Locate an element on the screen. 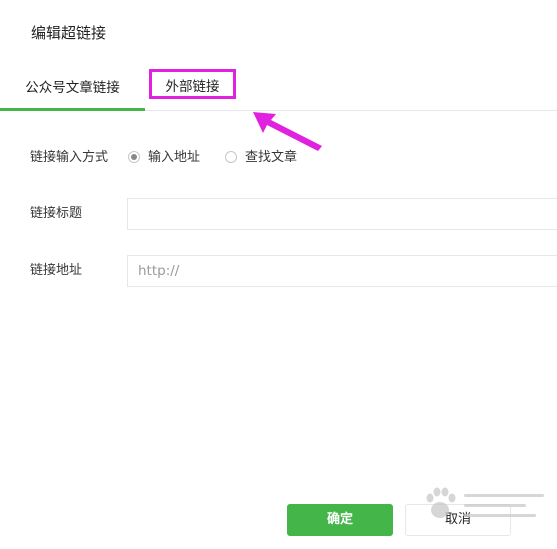  link-title-label: 链接标题 is located at coordinates (56, 213).